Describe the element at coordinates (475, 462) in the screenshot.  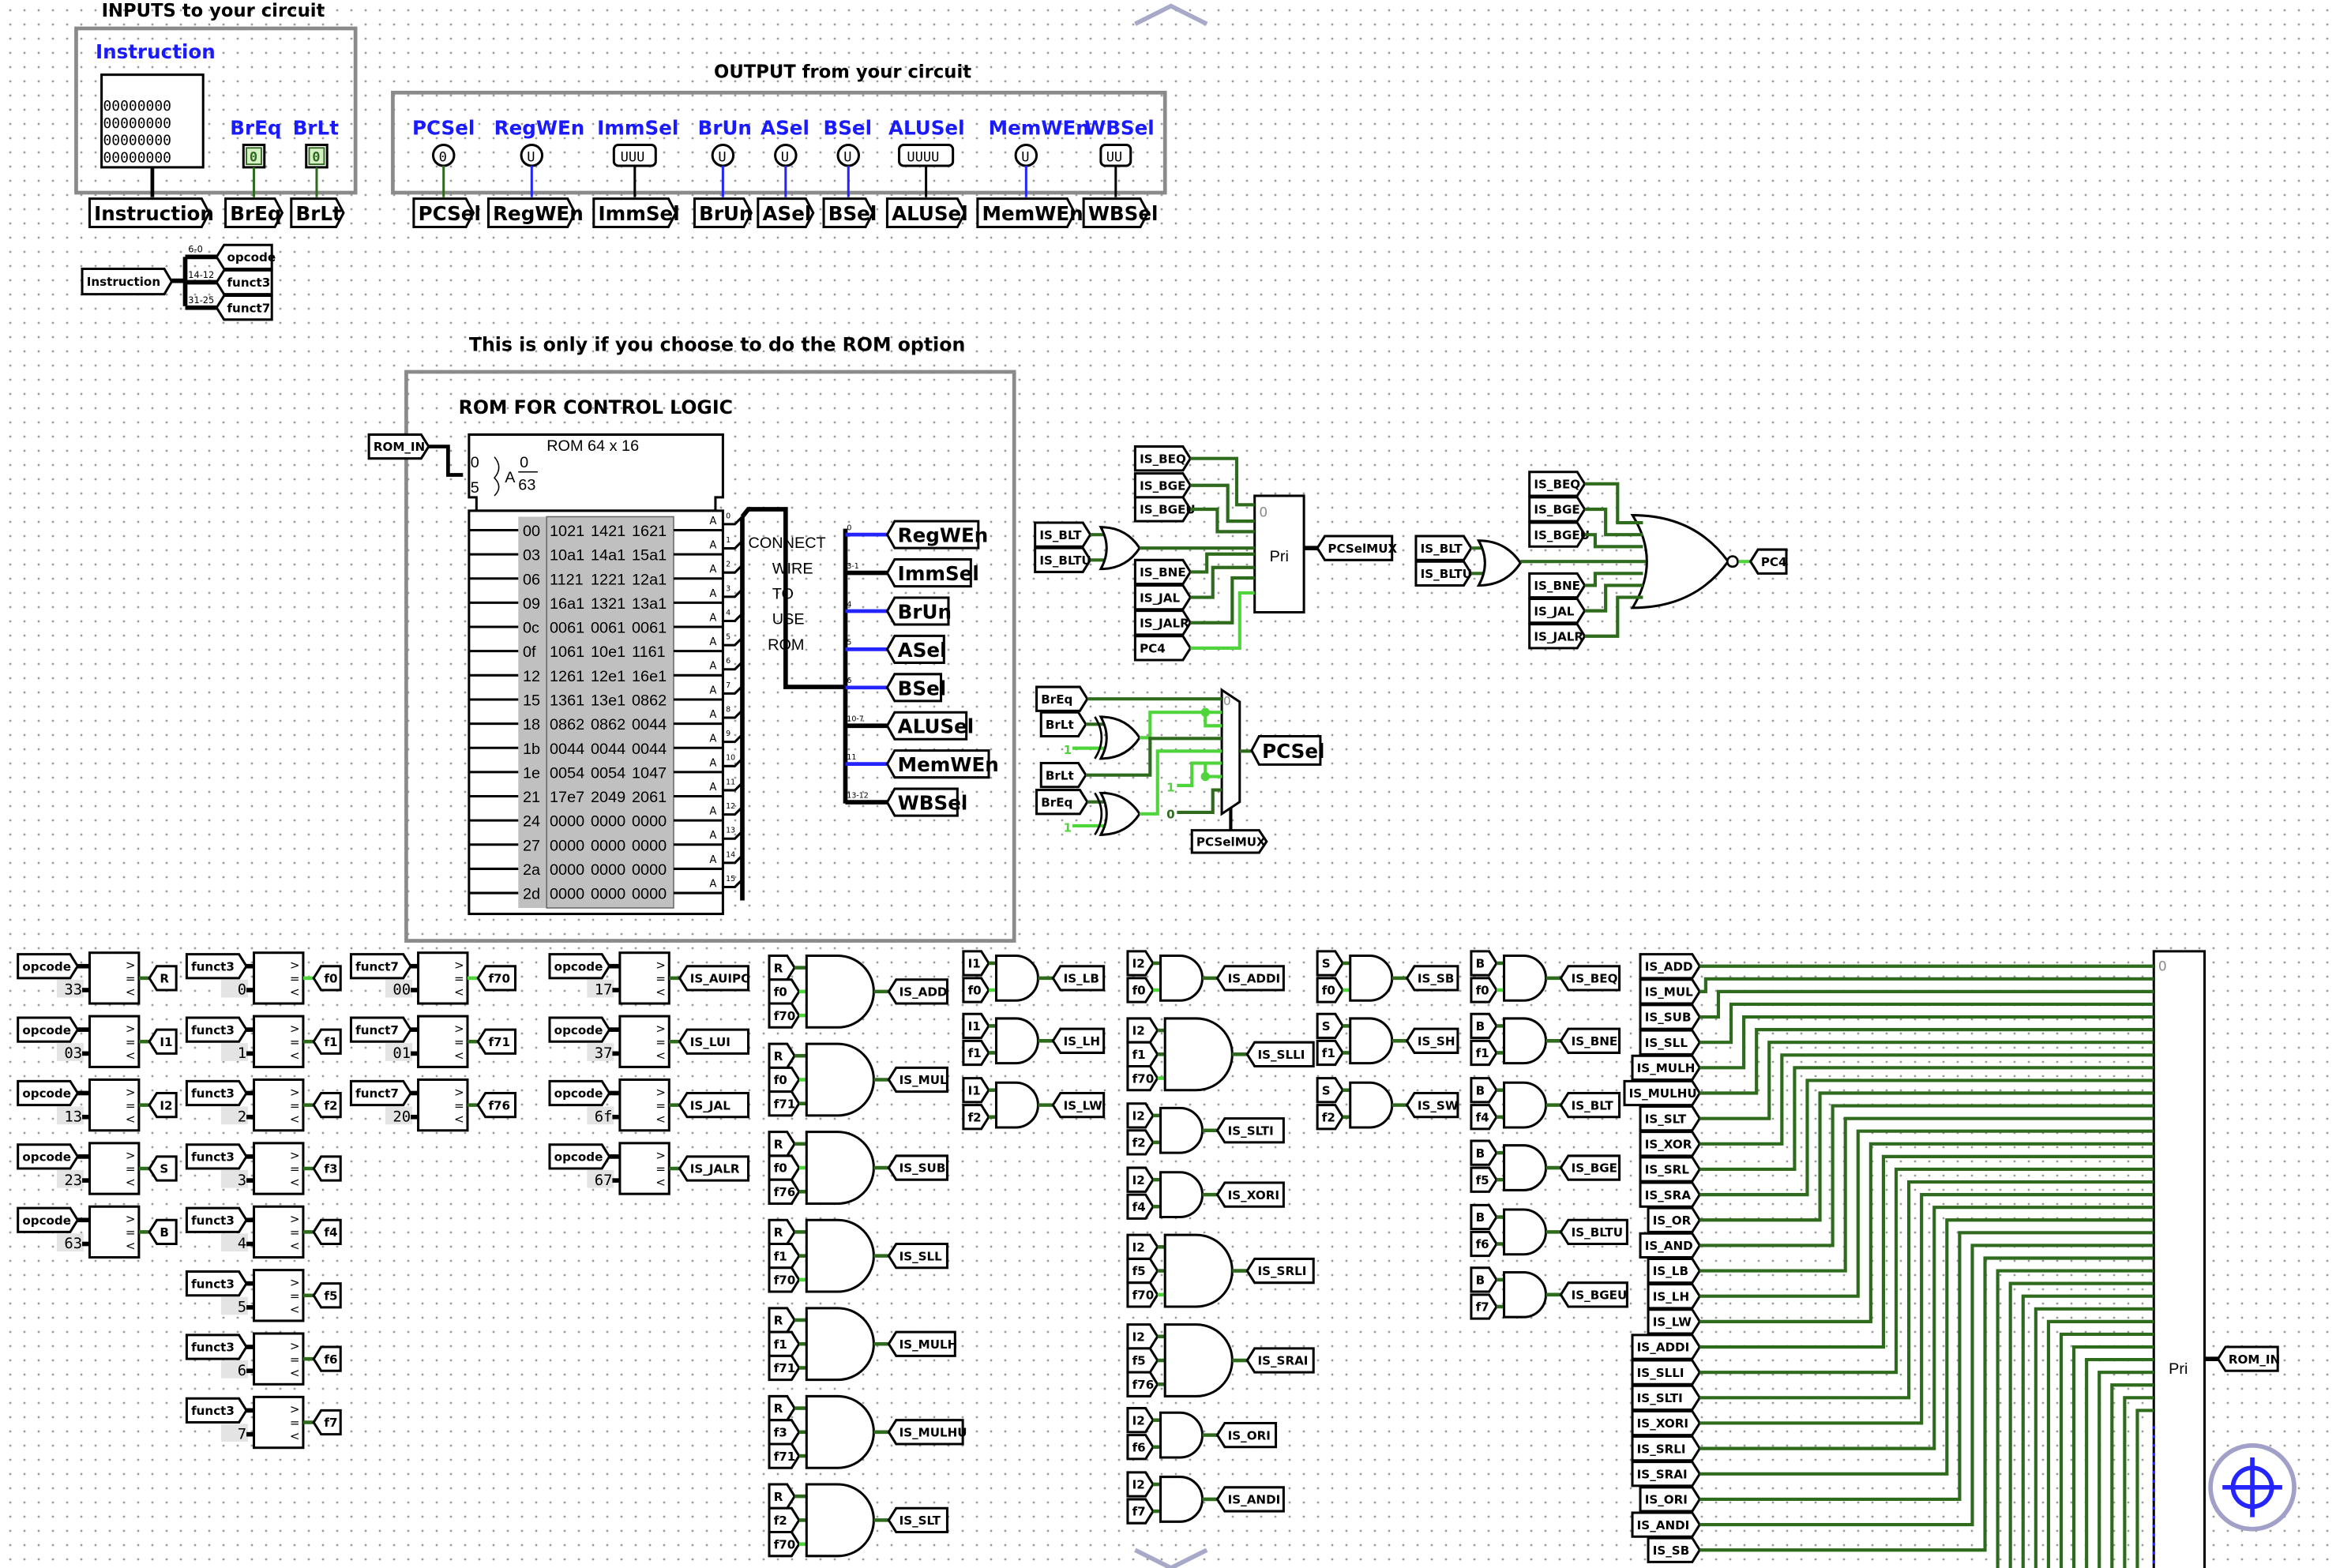
I see `rom-addr-pin-low: 0` at that location.